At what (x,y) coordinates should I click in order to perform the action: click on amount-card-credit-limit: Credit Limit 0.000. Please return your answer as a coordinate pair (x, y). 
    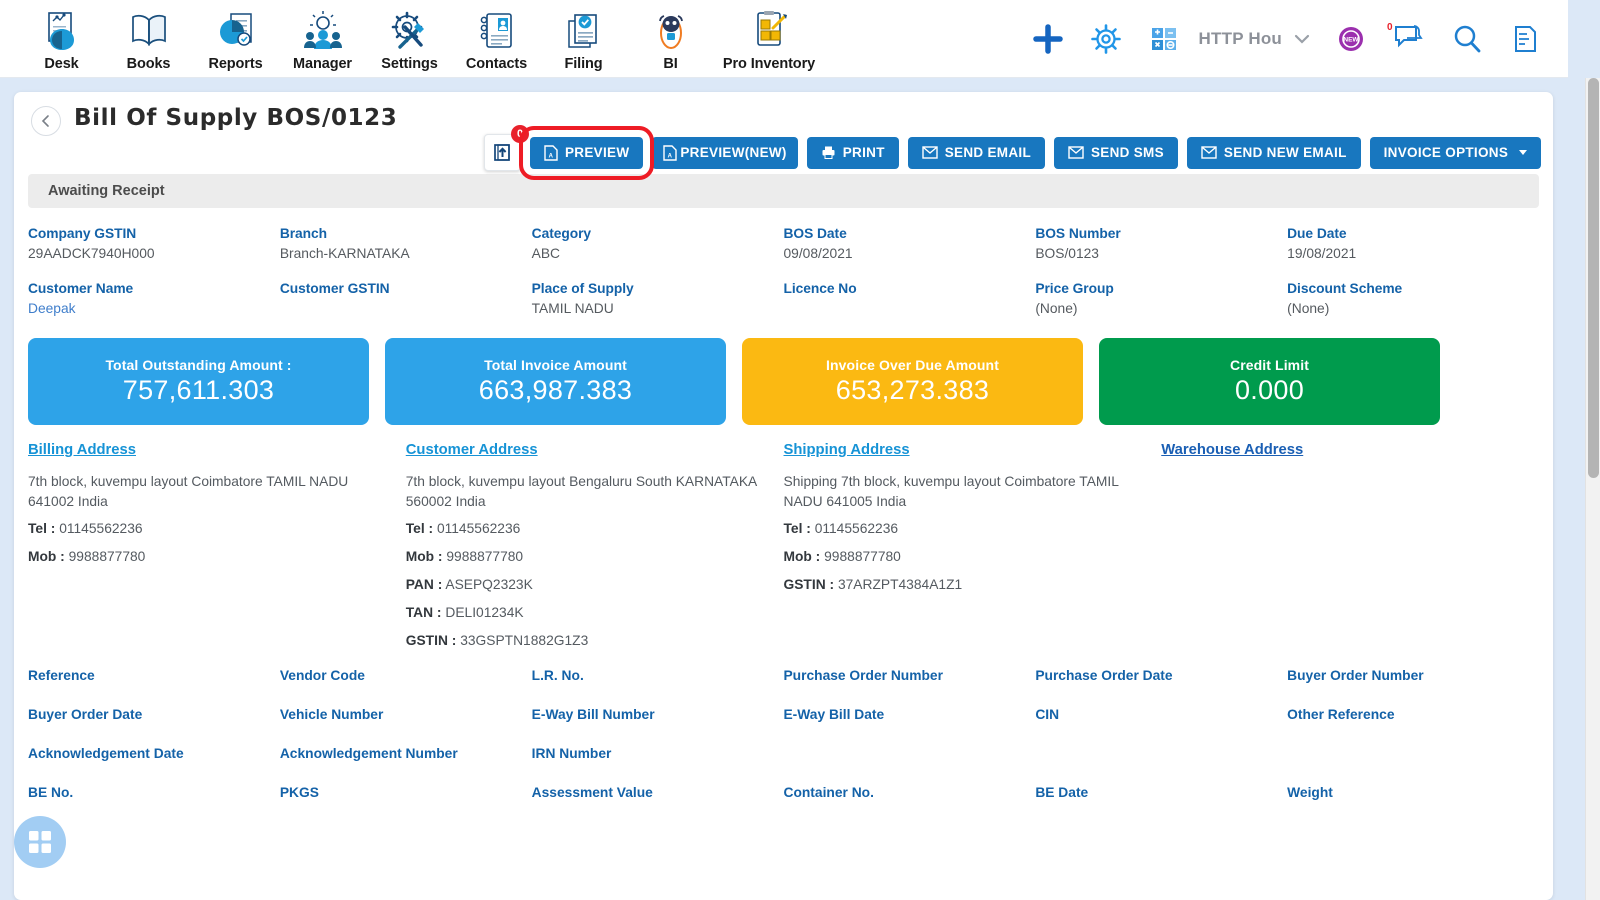
    Looking at the image, I should click on (1269, 381).